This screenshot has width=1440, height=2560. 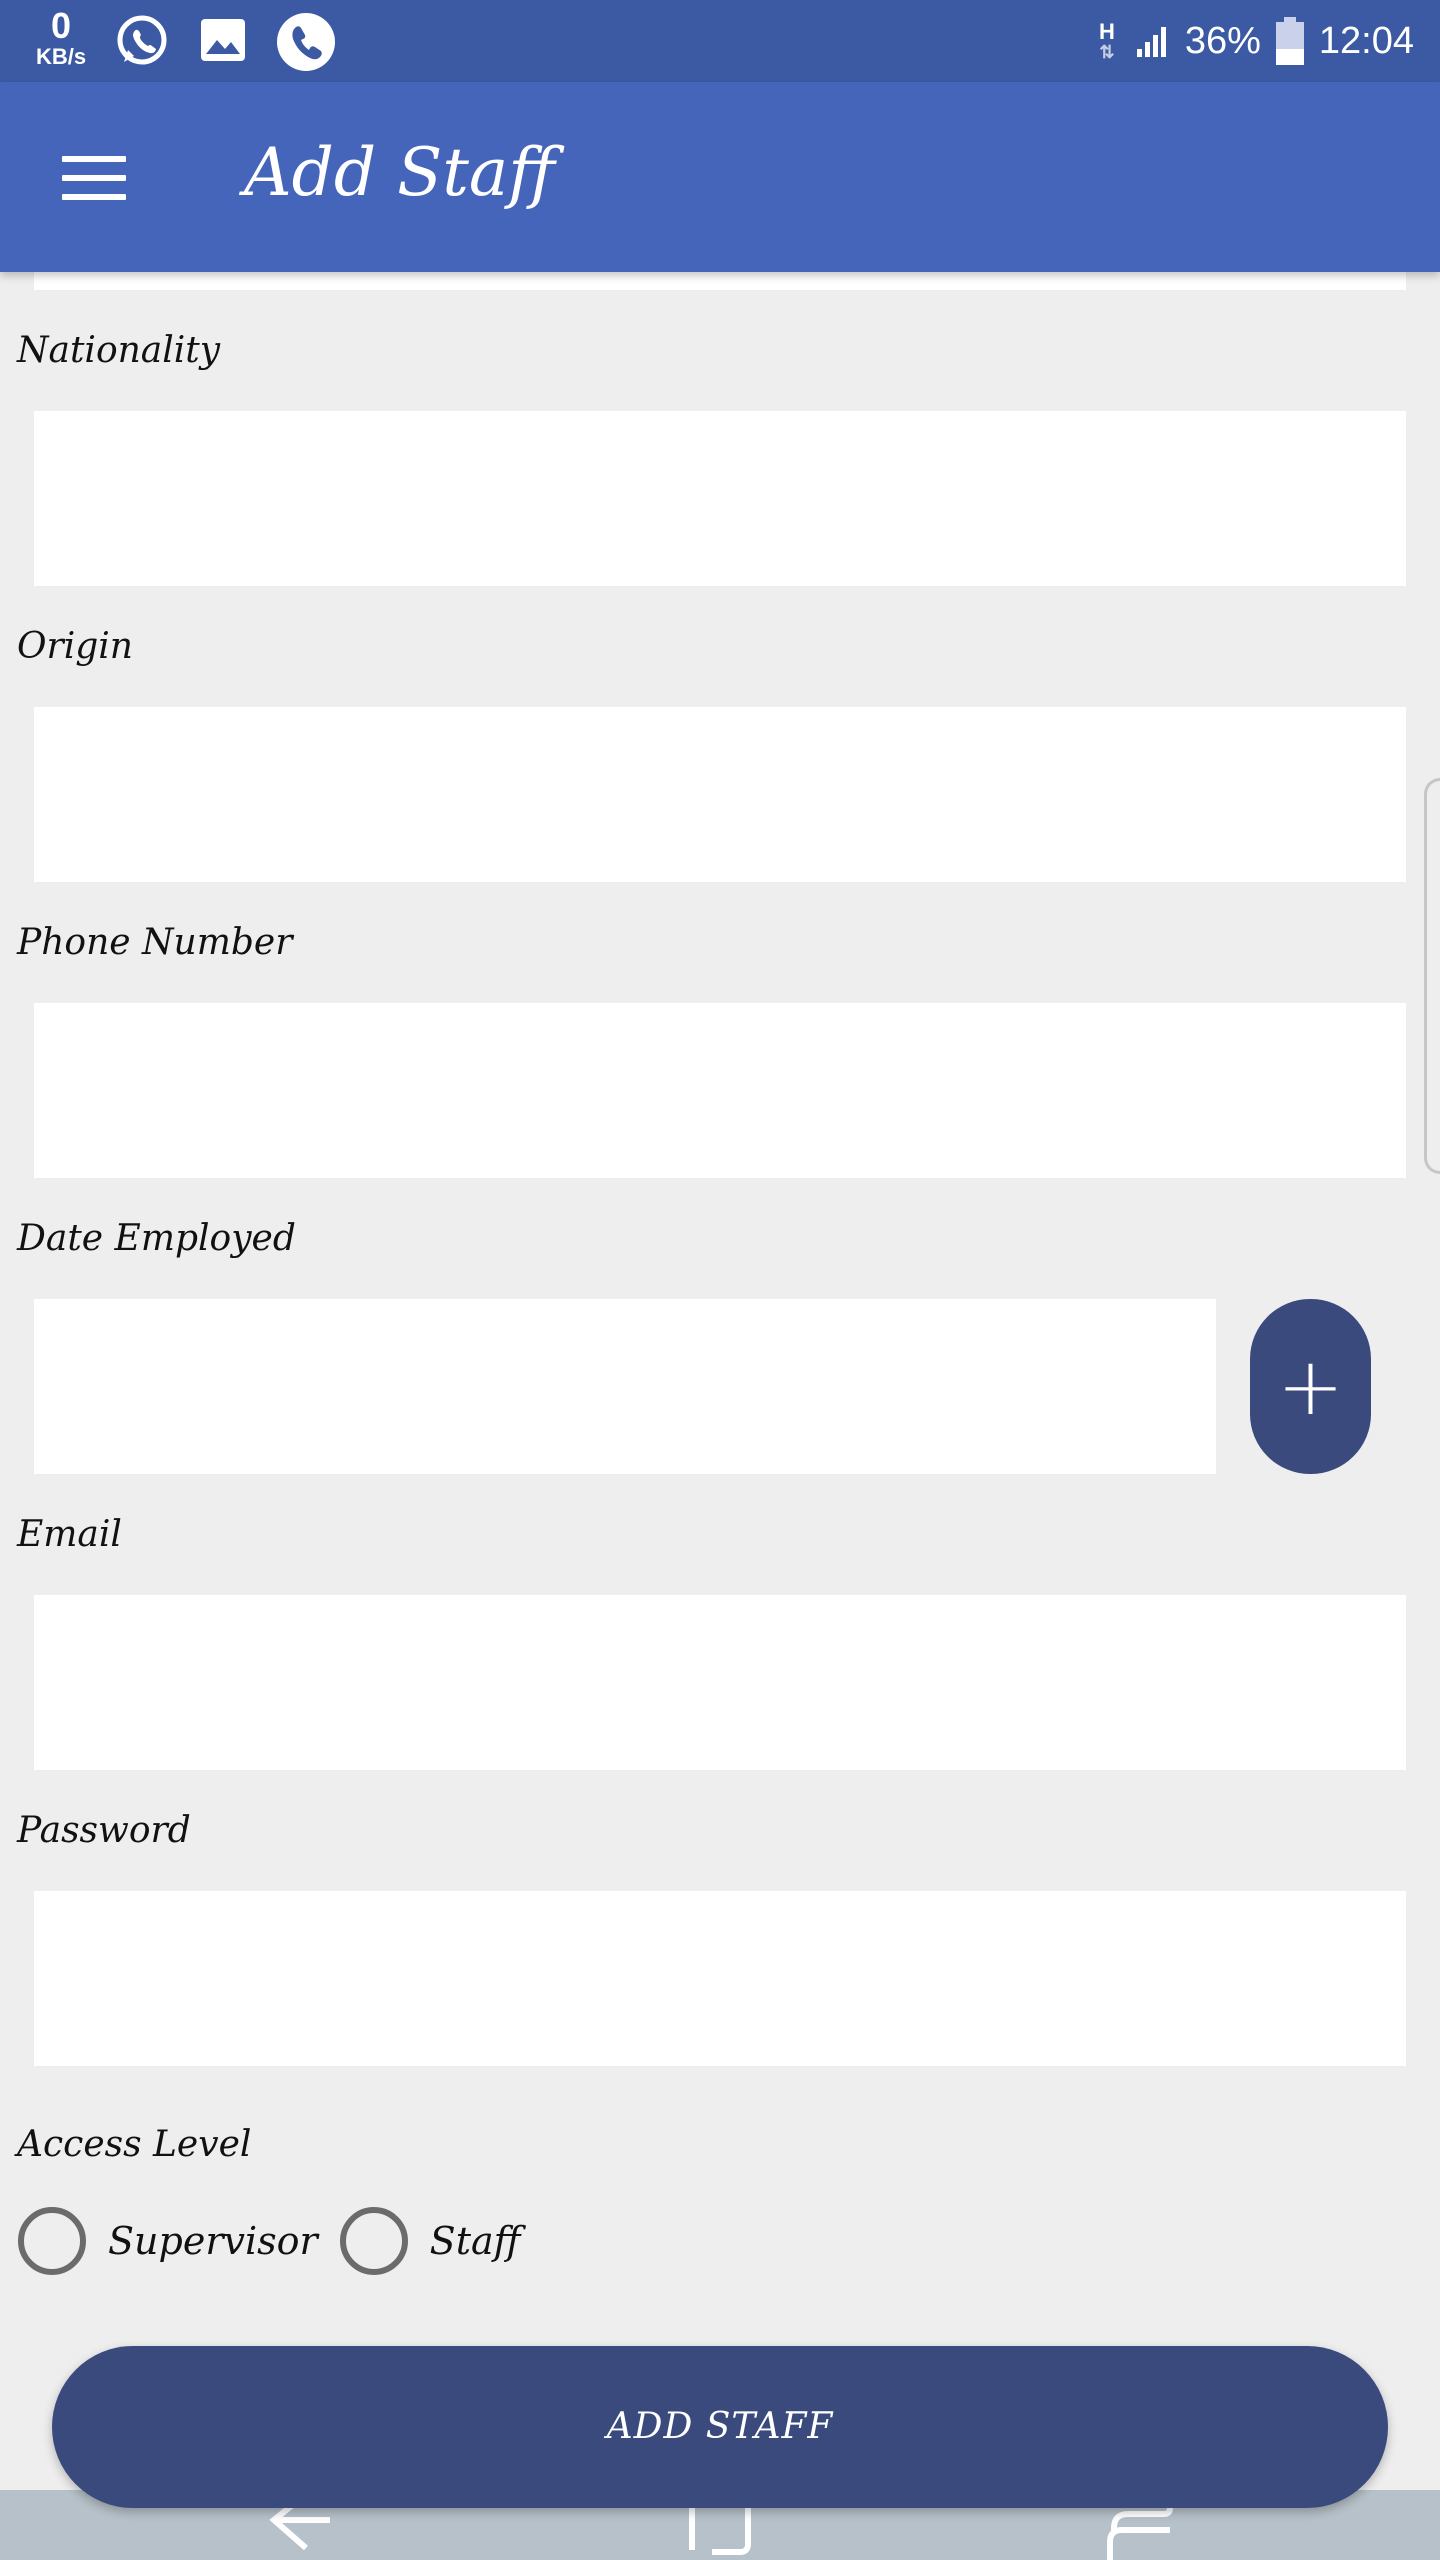 What do you see at coordinates (1222, 40) in the screenshot?
I see `battery-percent: 36%` at bounding box center [1222, 40].